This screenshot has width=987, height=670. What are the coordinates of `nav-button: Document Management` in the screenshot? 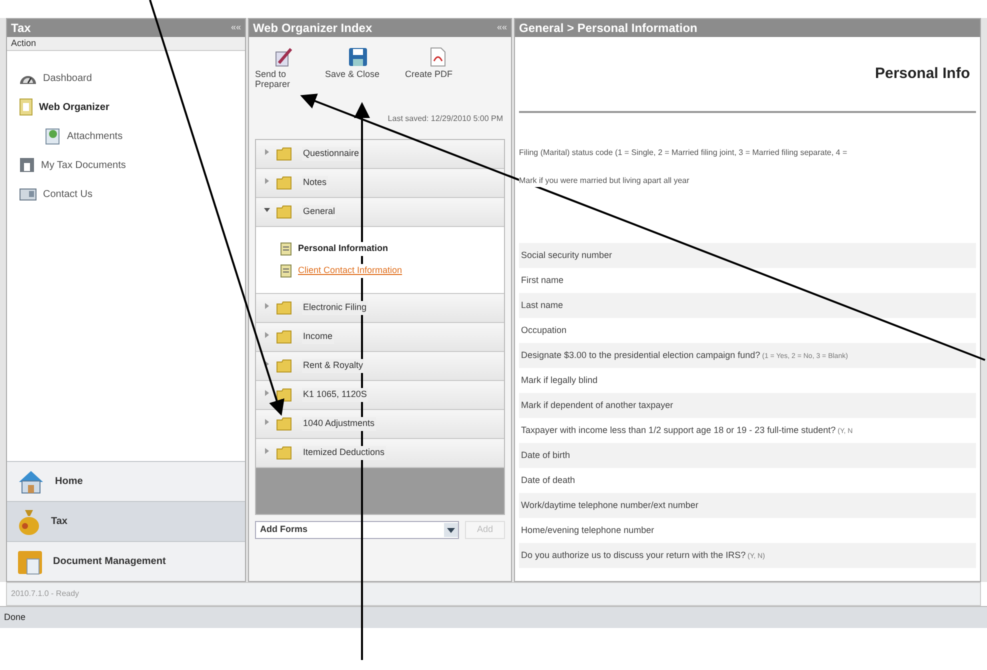 It's located at (126, 561).